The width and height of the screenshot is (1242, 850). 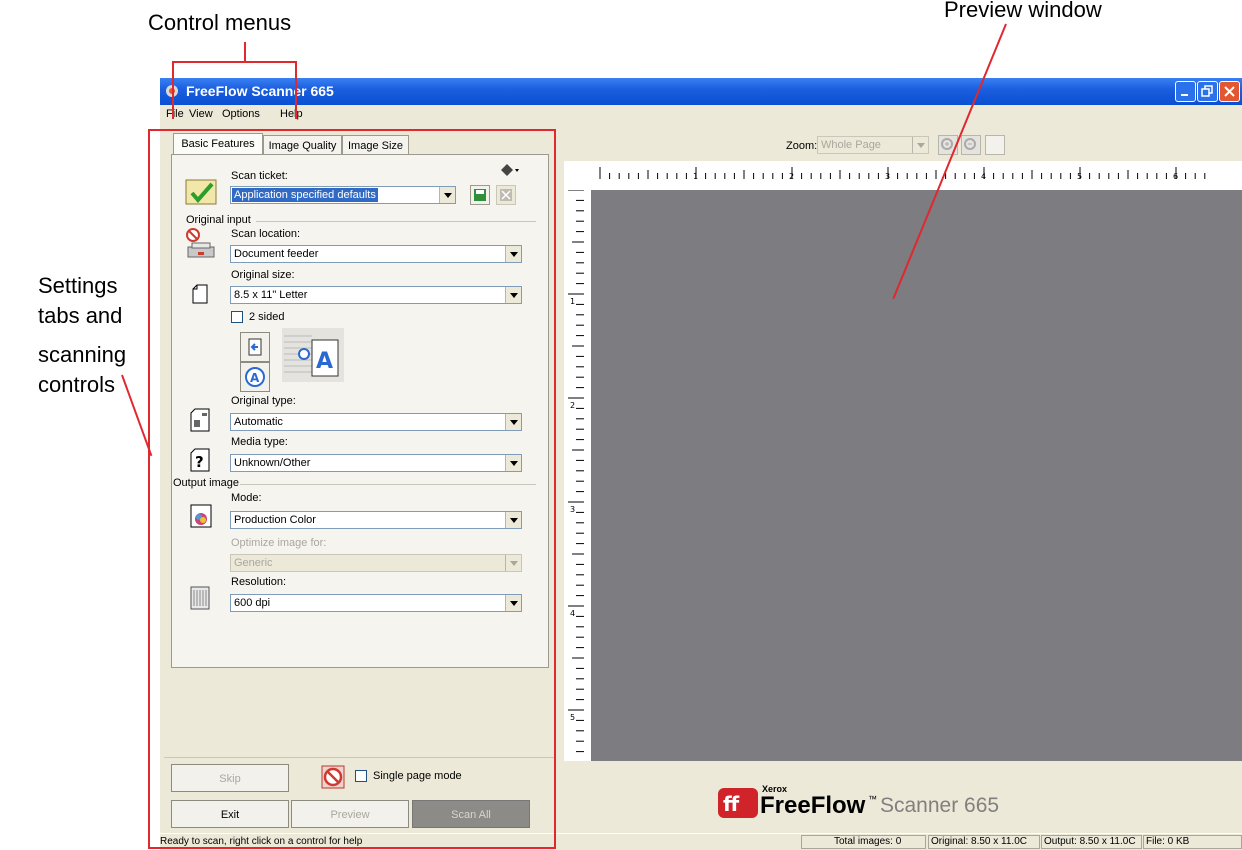 What do you see at coordinates (260, 91) in the screenshot?
I see `window-title: FreeFlow Scanner 665` at bounding box center [260, 91].